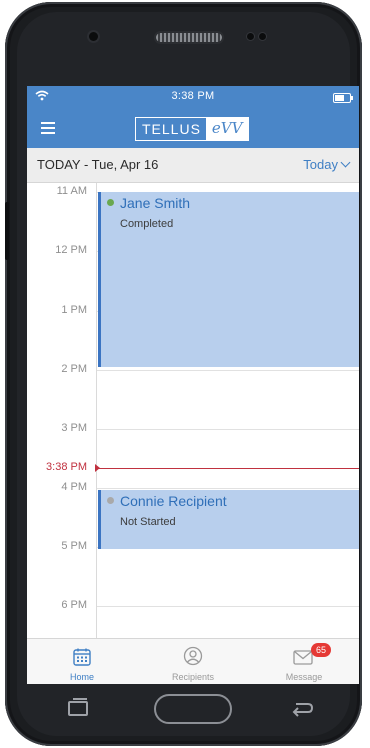 The image size is (370, 748). What do you see at coordinates (193, 656) in the screenshot?
I see `person-icon` at bounding box center [193, 656].